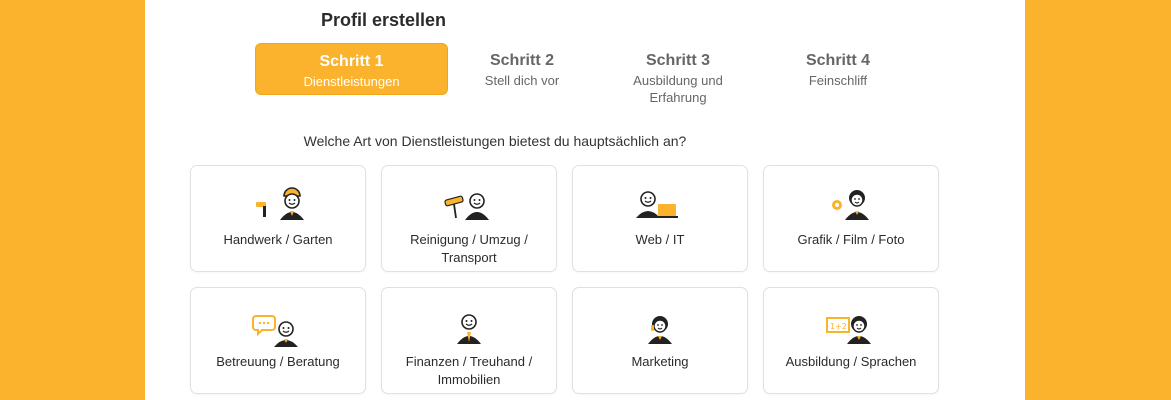 Image resolution: width=1171 pixels, height=400 pixels. What do you see at coordinates (838, 70) in the screenshot?
I see `step-4: Schritt 4 Feinschliff` at bounding box center [838, 70].